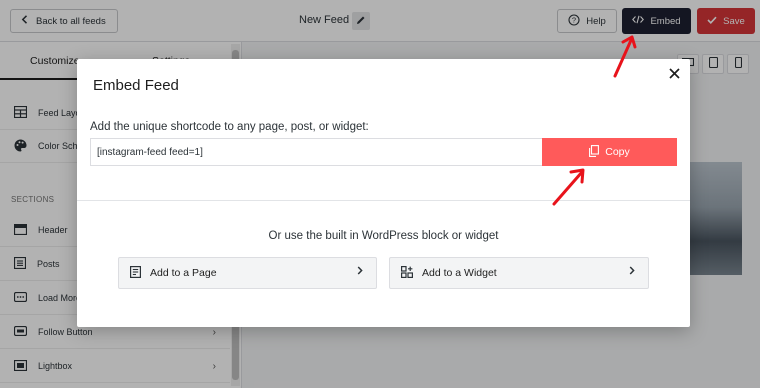  What do you see at coordinates (183, 273) in the screenshot?
I see `add-to-page-label: Add to a Page` at bounding box center [183, 273].